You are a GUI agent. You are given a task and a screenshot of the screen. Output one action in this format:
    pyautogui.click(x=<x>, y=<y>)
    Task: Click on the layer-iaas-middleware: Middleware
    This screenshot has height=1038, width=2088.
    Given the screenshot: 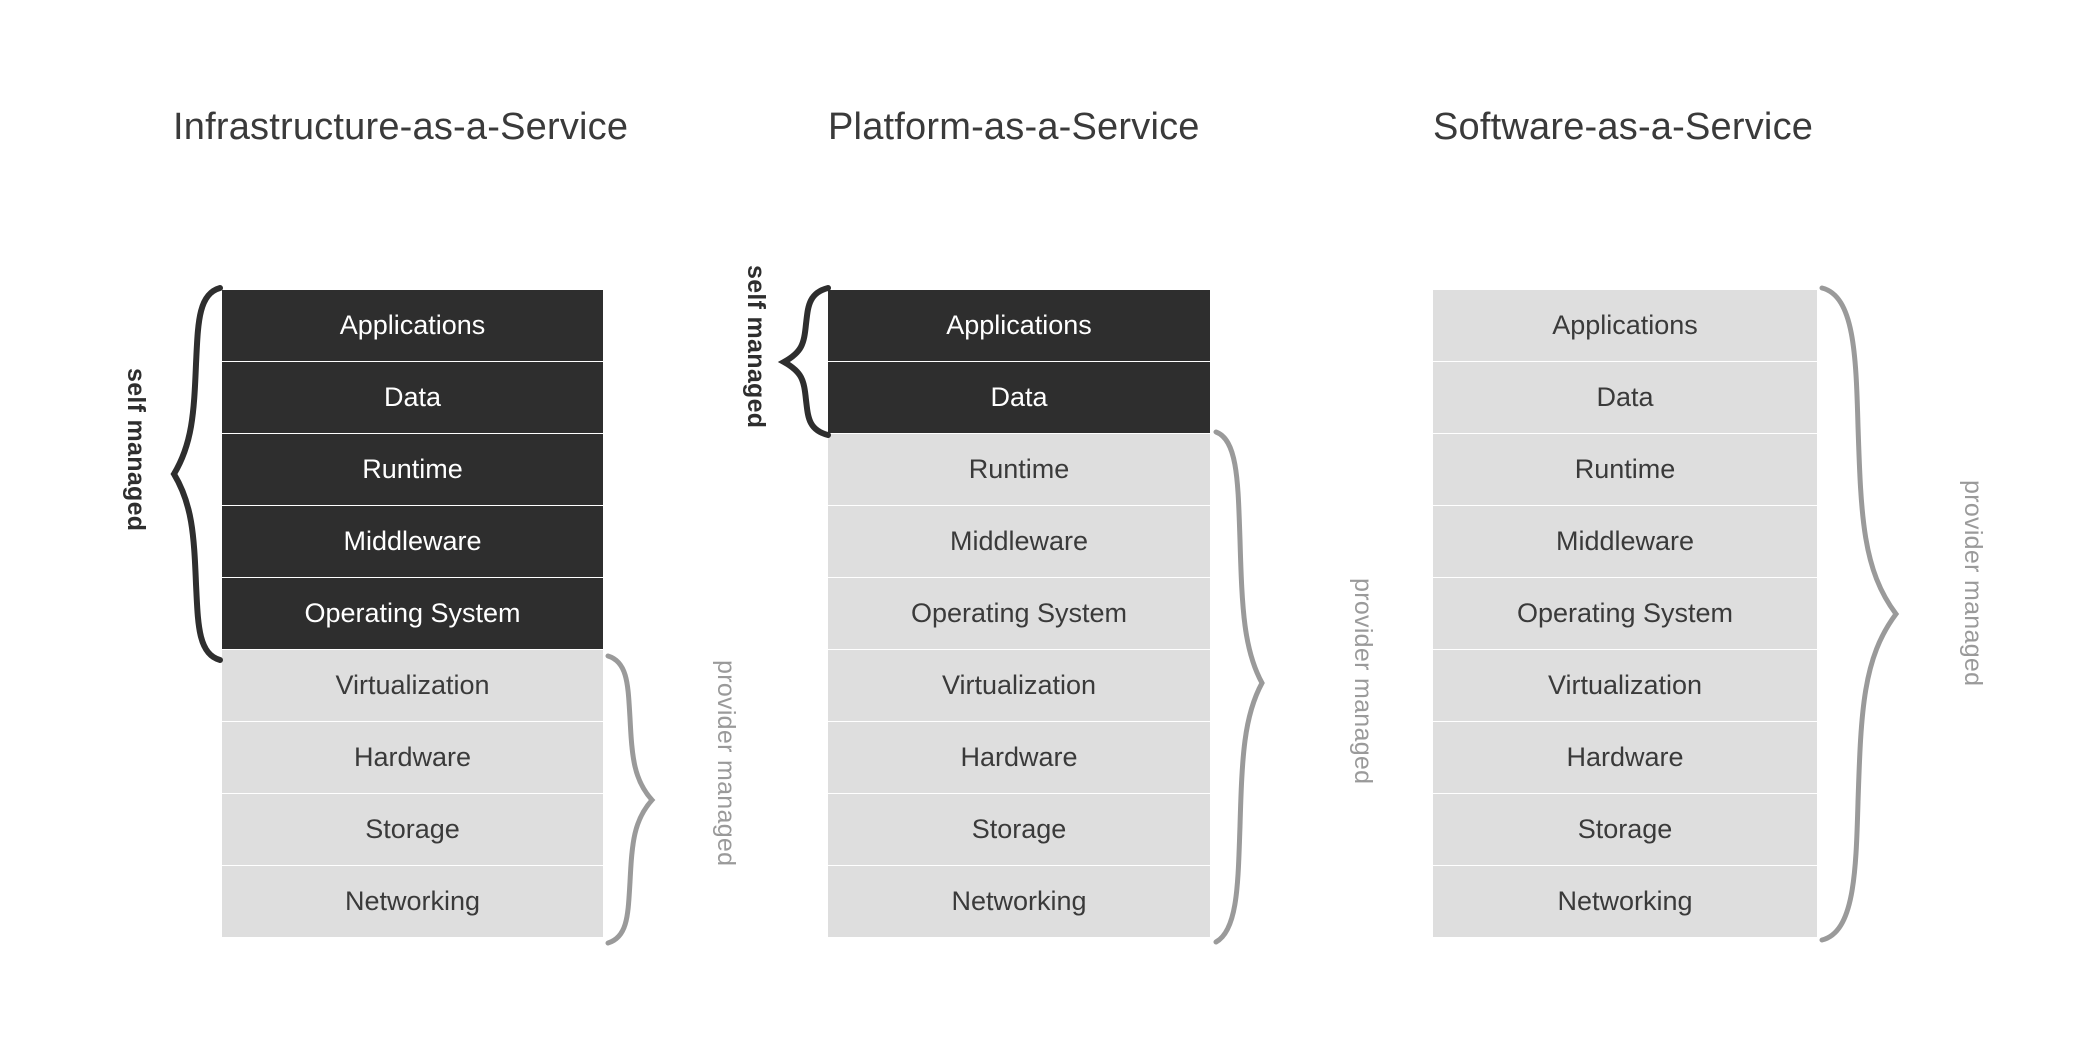 What is the action you would take?
    pyautogui.click(x=412, y=541)
    